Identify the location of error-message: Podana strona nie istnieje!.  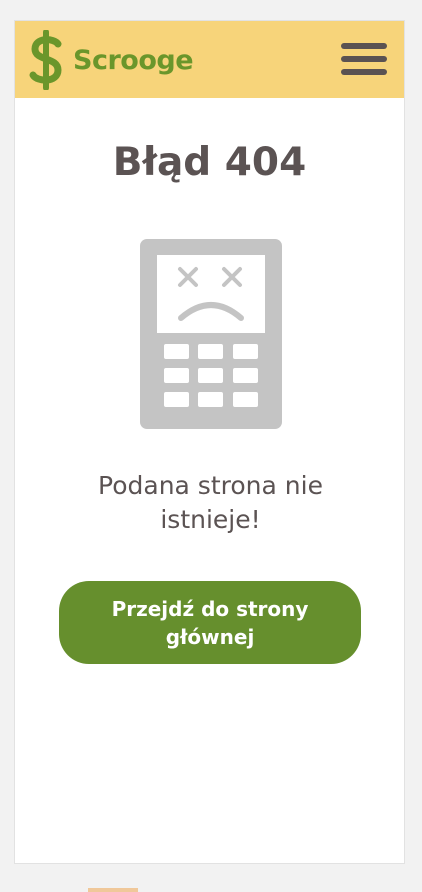
(210, 502).